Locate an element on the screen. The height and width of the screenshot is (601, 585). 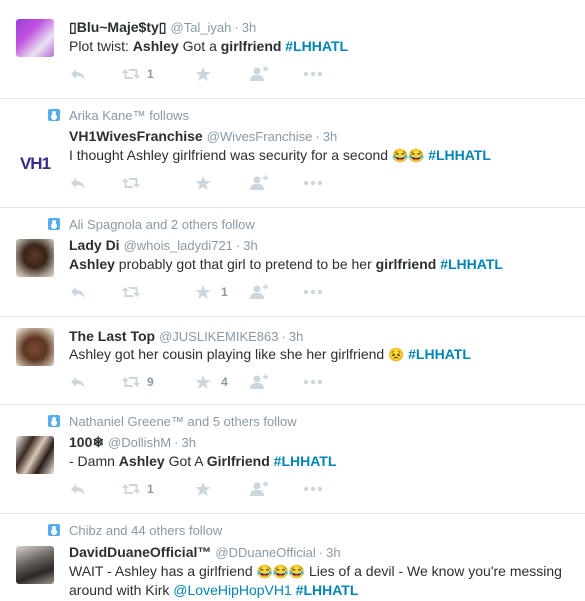
screen-name: @DDuaneOfficial is located at coordinates (265, 552).